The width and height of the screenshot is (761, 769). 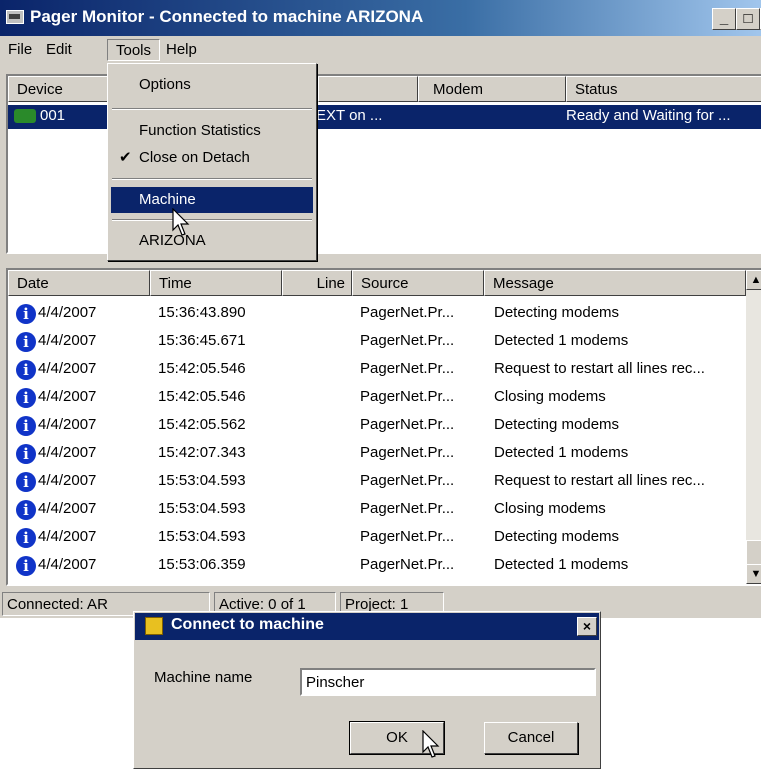 I want to click on menu-tools: Tools, so click(x=134, y=50).